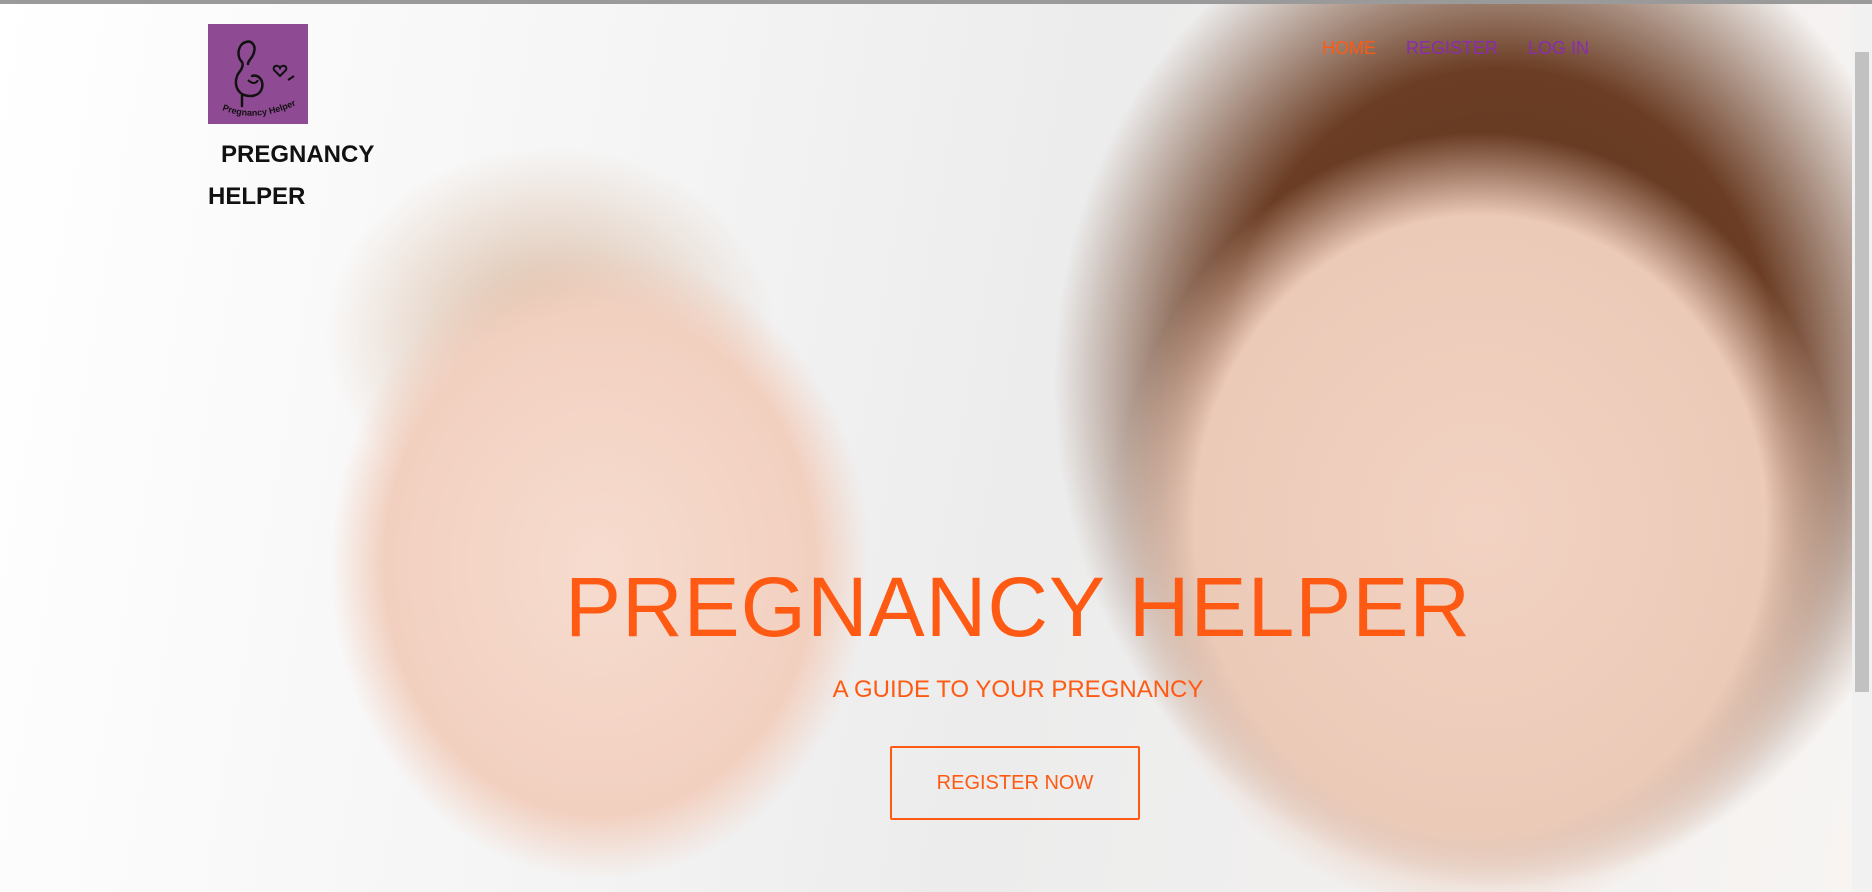  I want to click on vertical-scrollbar, so click(1862, 448).